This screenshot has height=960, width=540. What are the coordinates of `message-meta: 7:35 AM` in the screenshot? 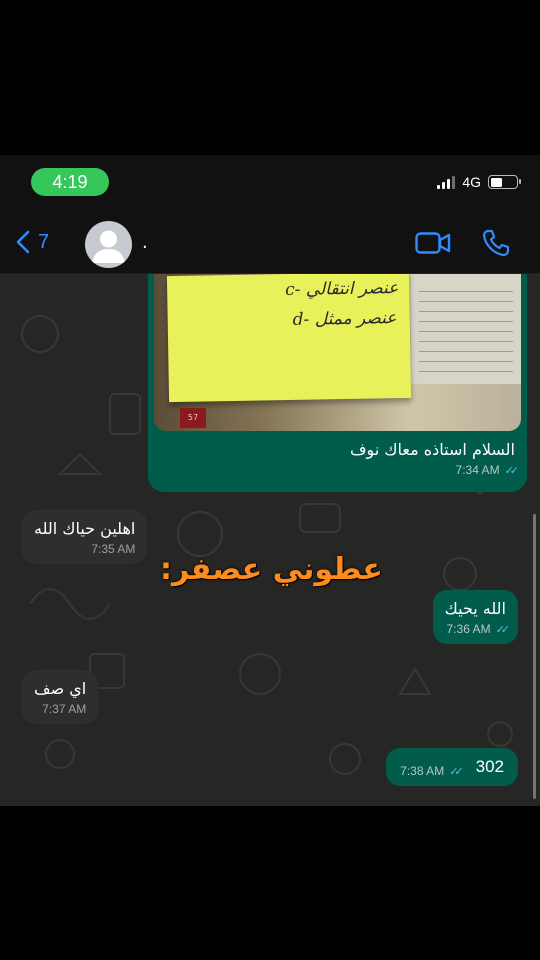 It's located at (84, 549).